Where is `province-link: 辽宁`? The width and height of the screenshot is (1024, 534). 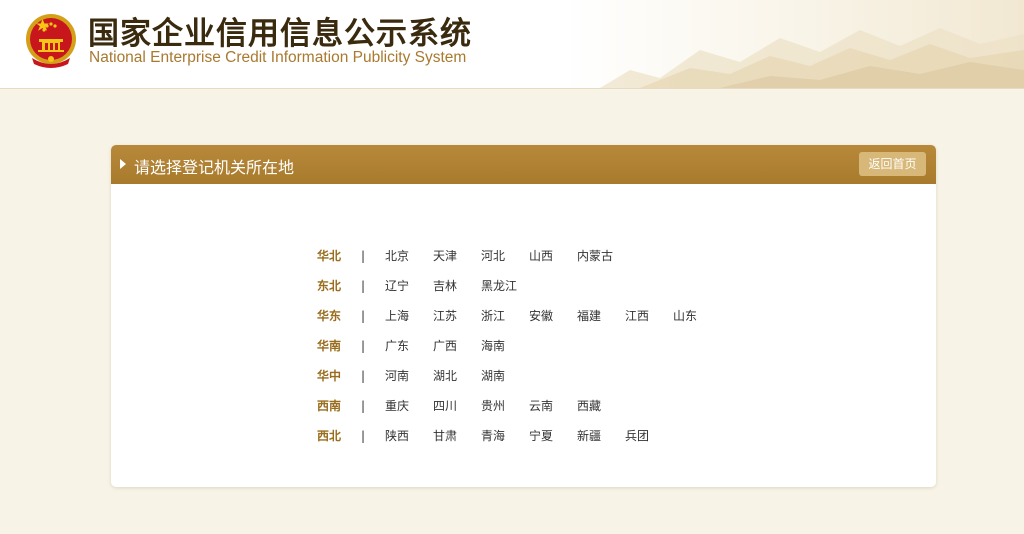 province-link: 辽宁 is located at coordinates (409, 286).